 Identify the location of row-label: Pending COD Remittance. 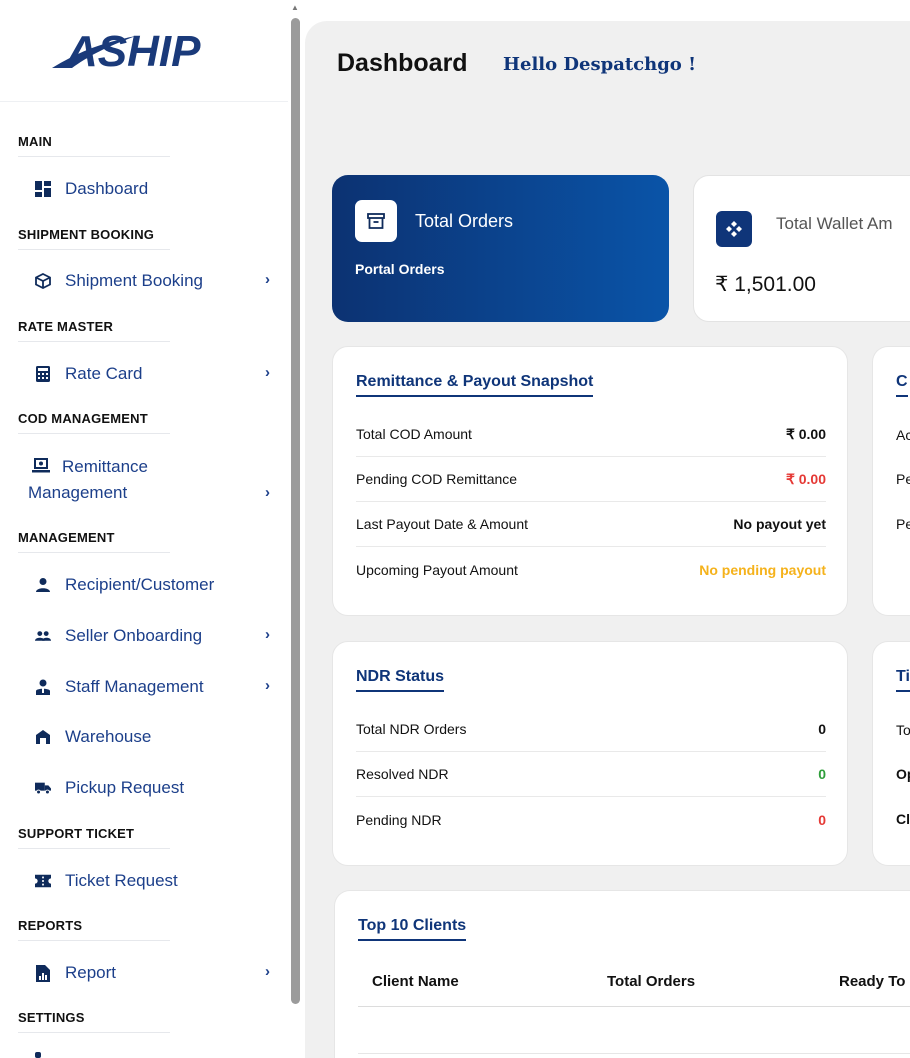
(437, 479).